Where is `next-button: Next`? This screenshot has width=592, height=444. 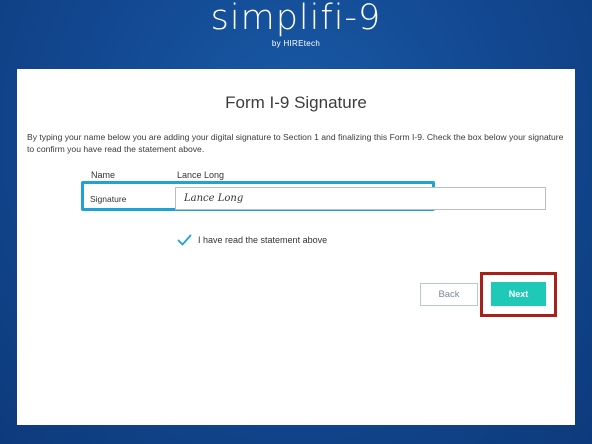
next-button: Next is located at coordinates (518, 294).